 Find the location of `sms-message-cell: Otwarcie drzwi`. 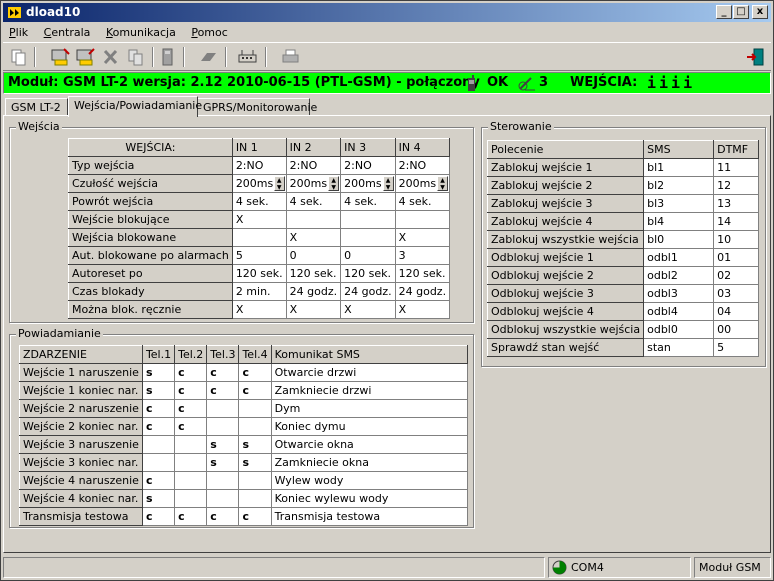

sms-message-cell: Otwarcie drzwi is located at coordinates (369, 372).